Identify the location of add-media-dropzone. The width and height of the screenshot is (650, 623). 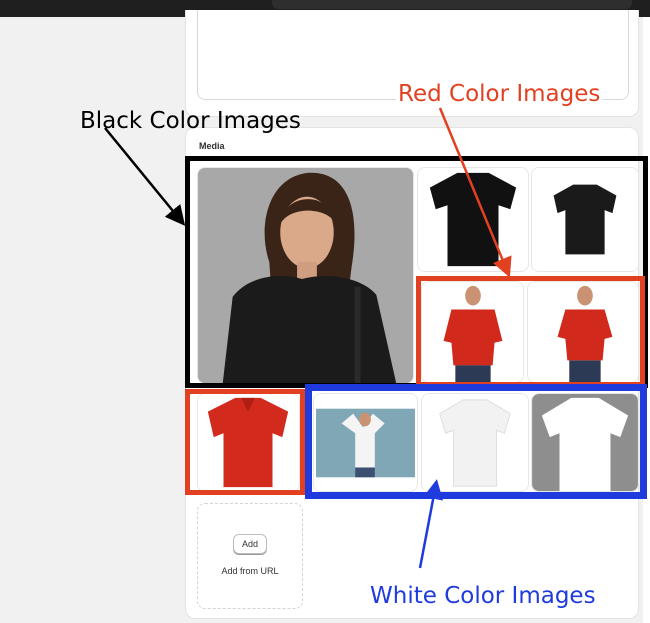
(250, 556).